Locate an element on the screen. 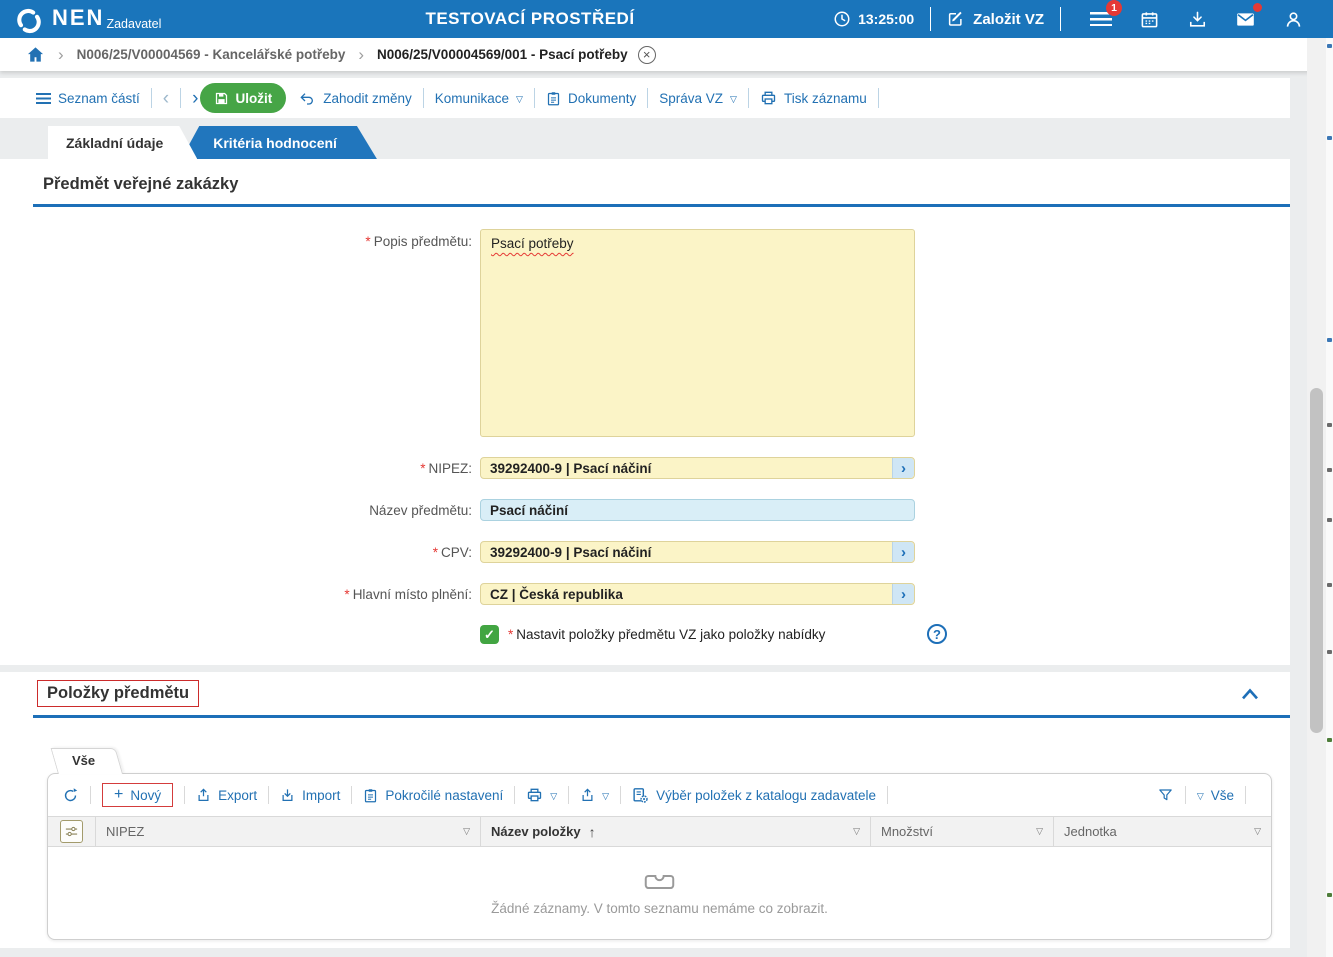 Image resolution: width=1333 pixels, height=957 pixels. komunikace-menu: Komunikace ▽ is located at coordinates (479, 98).